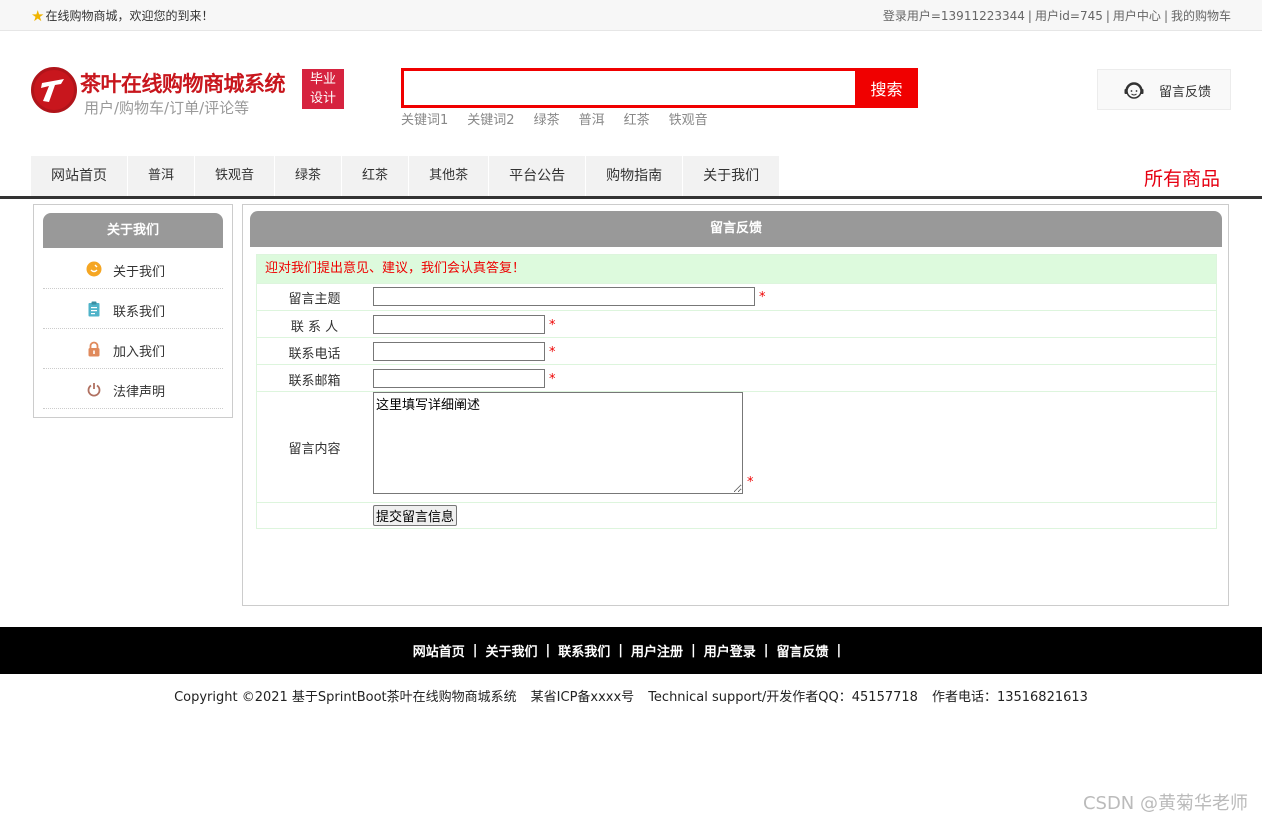  What do you see at coordinates (1137, 16) in the screenshot?
I see `user-center-link: 用户中心` at bounding box center [1137, 16].